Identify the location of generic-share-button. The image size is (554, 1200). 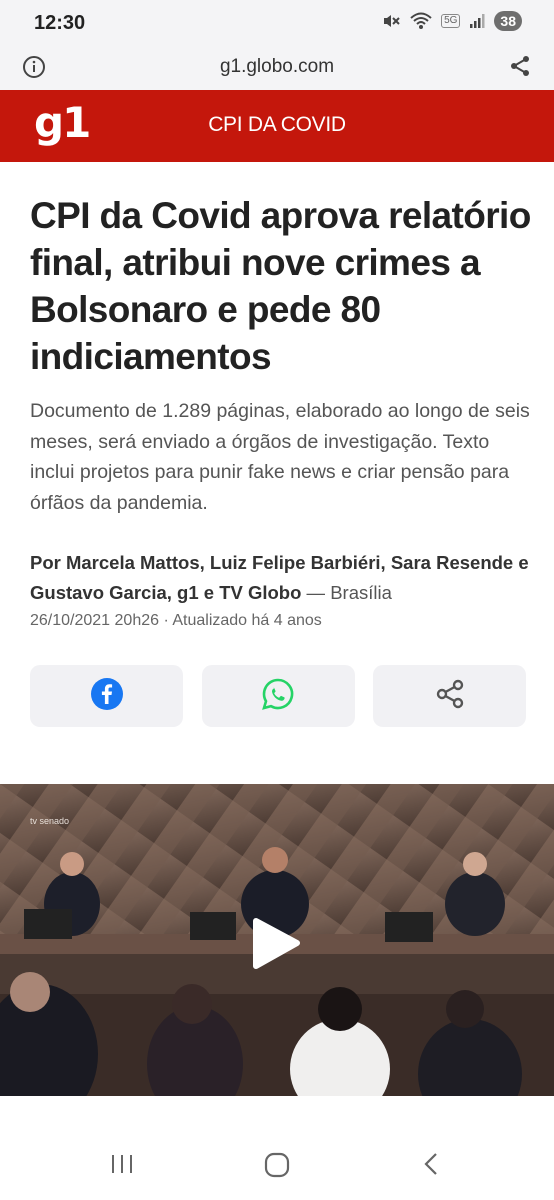
(449, 696).